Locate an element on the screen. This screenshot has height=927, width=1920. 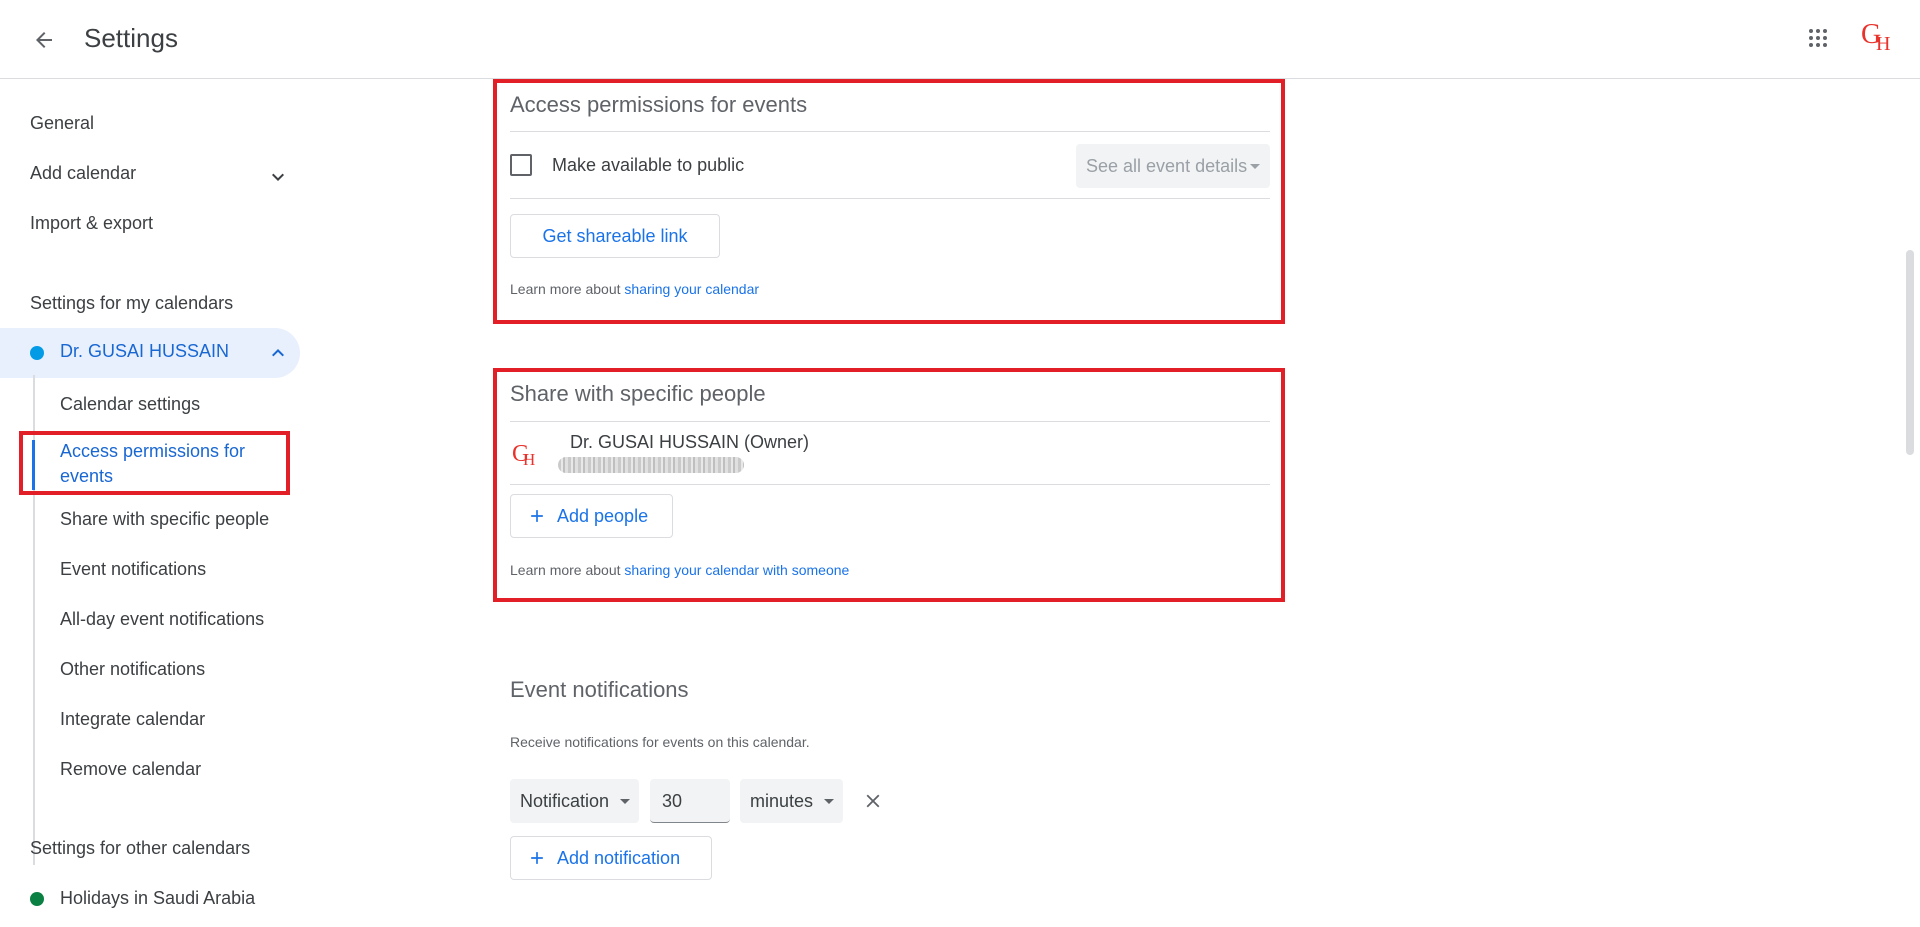
arrow-back-icon is located at coordinates (44, 40).